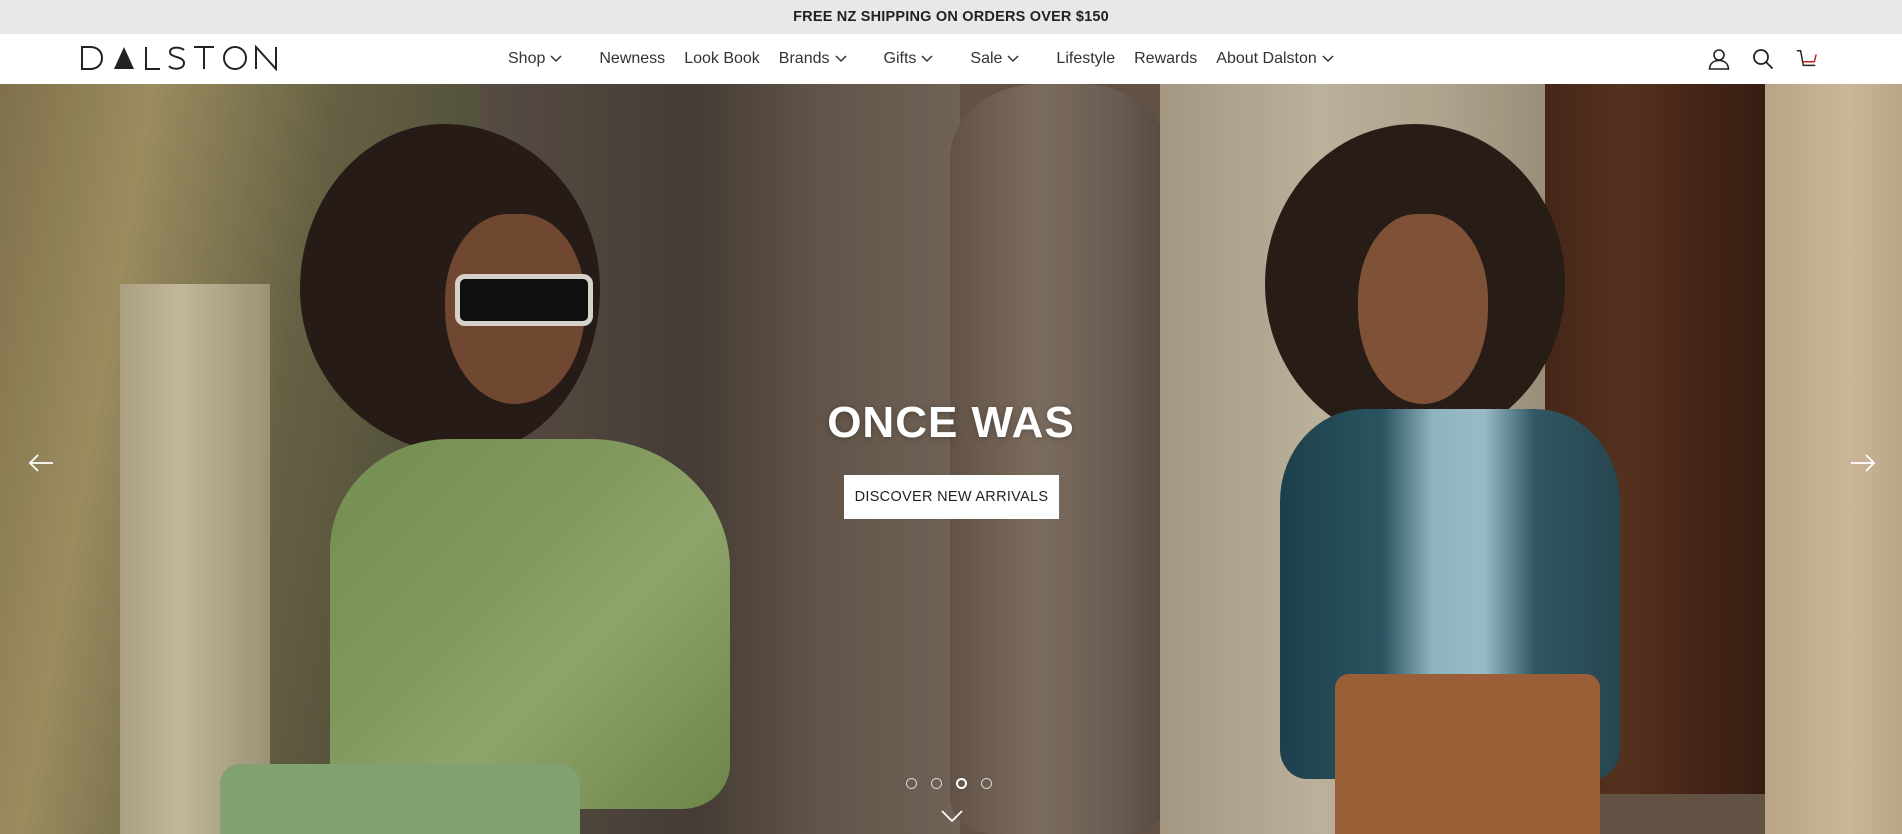  What do you see at coordinates (527, 58) in the screenshot?
I see `nav-label: Shop` at bounding box center [527, 58].